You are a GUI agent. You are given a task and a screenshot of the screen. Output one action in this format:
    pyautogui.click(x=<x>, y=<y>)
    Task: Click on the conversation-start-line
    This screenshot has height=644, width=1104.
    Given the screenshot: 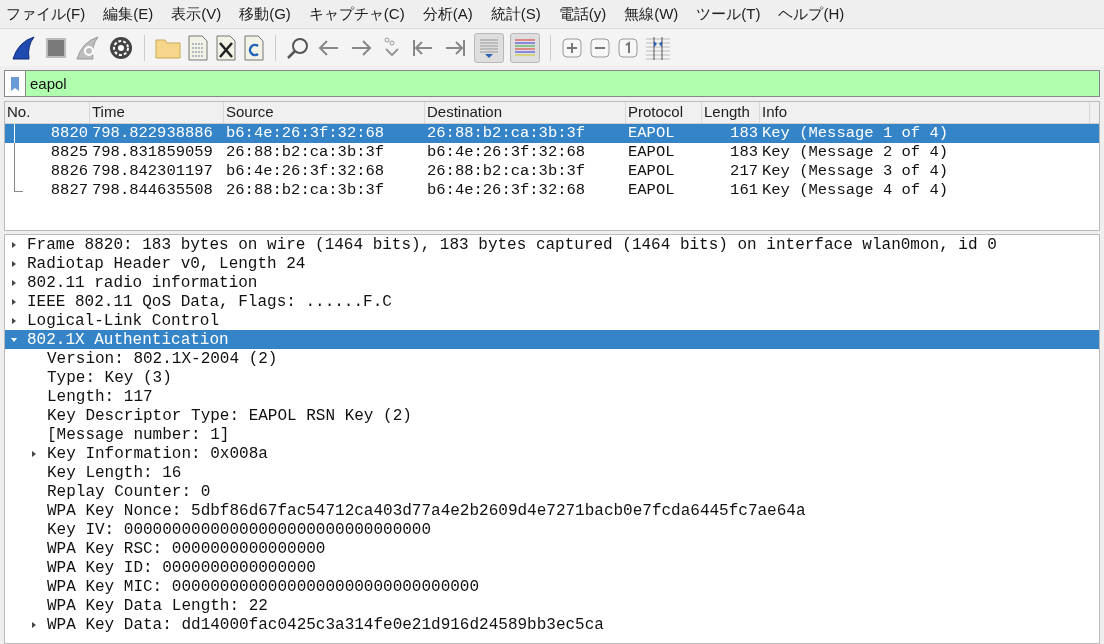 What is the action you would take?
    pyautogui.click(x=14, y=133)
    